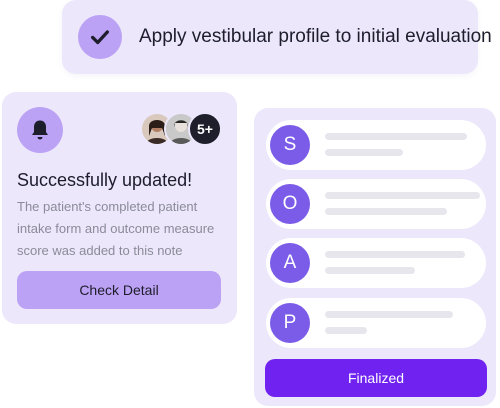  What do you see at coordinates (376, 145) in the screenshot?
I see `soap-item-s: S` at bounding box center [376, 145].